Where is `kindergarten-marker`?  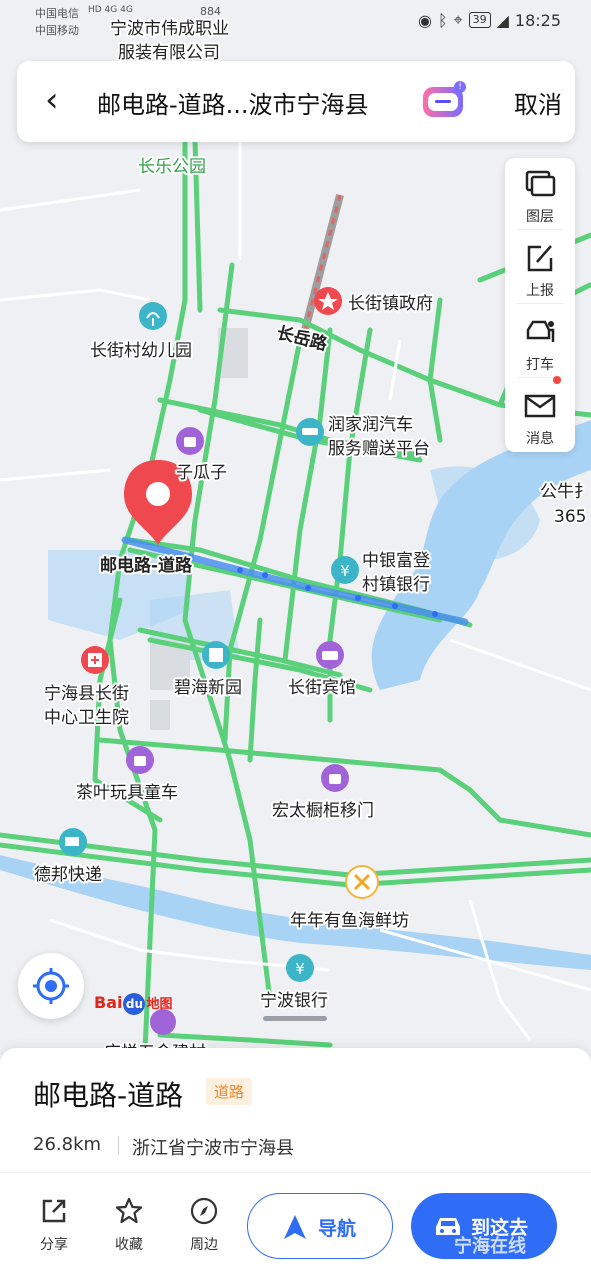 kindergarten-marker is located at coordinates (153, 316).